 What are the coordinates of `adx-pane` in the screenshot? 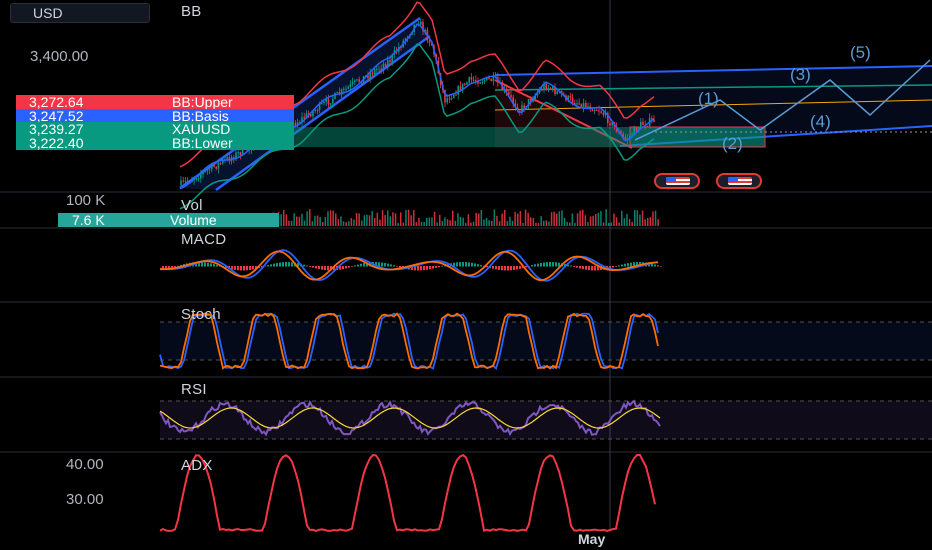 It's located at (407, 493).